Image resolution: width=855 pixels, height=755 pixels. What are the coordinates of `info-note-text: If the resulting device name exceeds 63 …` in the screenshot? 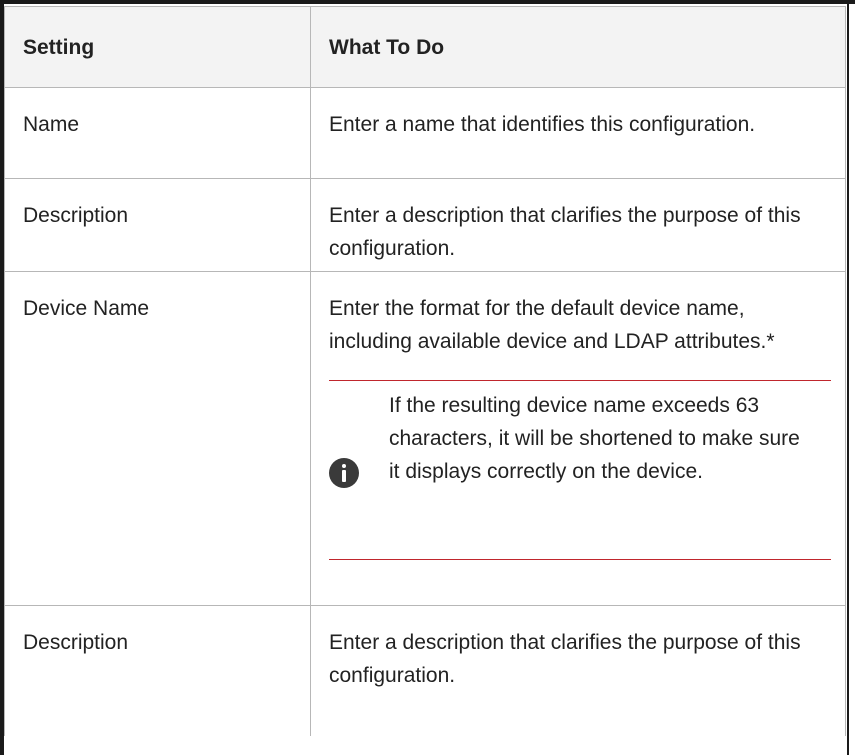 It's located at (594, 438).